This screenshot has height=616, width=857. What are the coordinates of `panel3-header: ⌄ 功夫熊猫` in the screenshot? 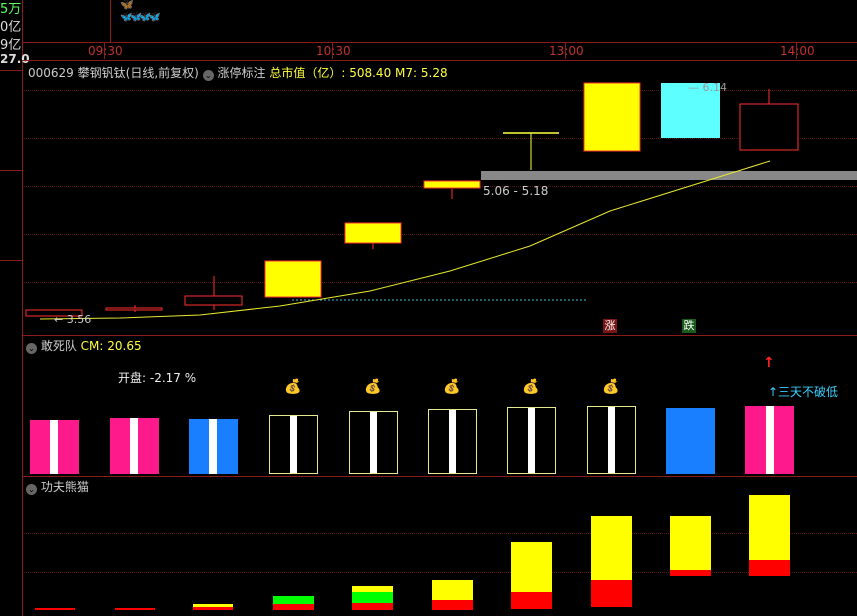 It's located at (57, 486).